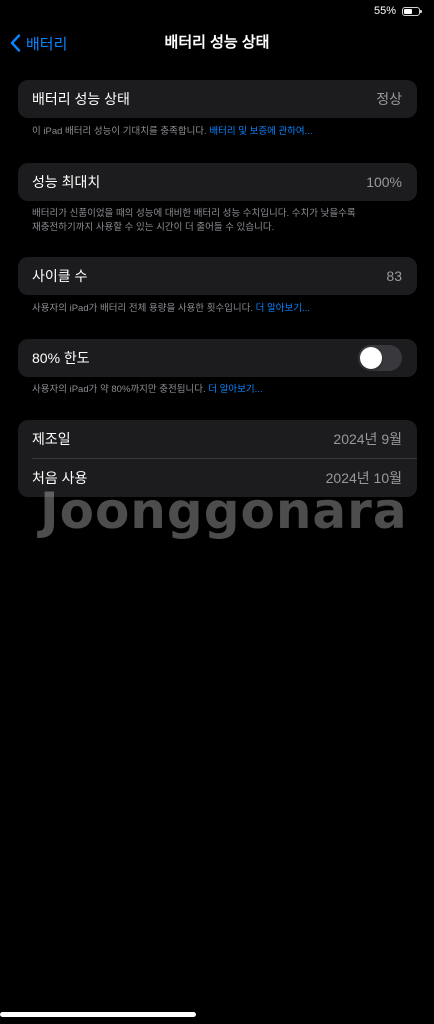 The image size is (434, 1024). I want to click on limit-80-label: 80% 한도, so click(61, 358).